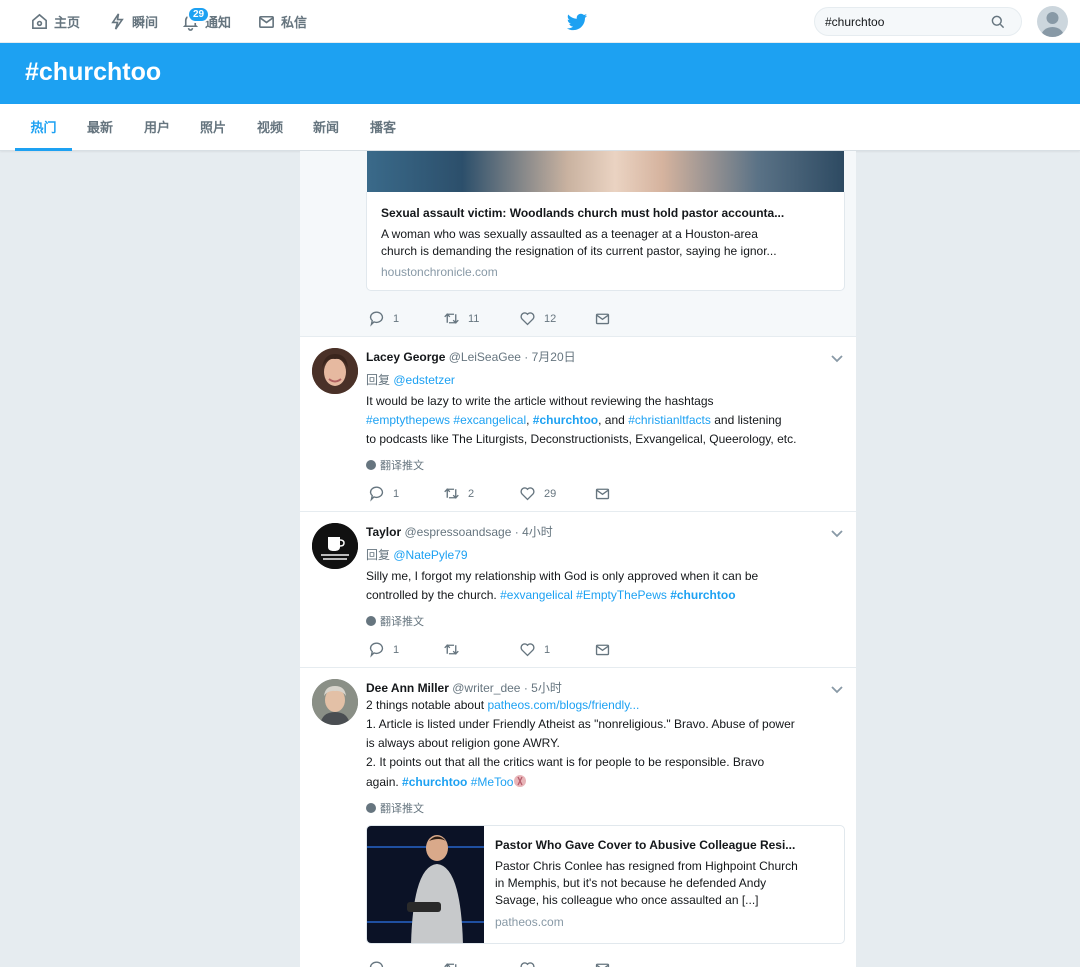 Image resolution: width=1080 pixels, height=967 pixels. What do you see at coordinates (471, 493) in the screenshot?
I see `retweet-count: 2` at bounding box center [471, 493].